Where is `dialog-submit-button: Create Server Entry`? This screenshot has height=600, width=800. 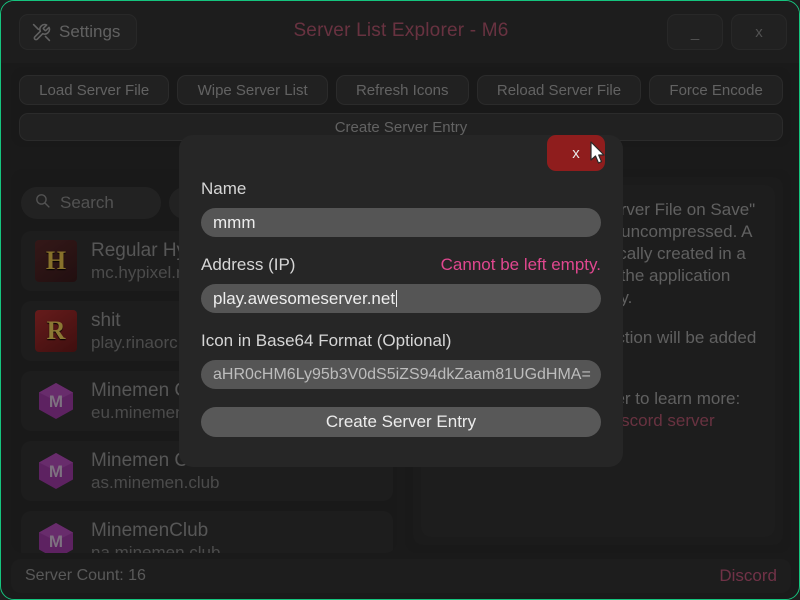
dialog-submit-button: Create Server Entry is located at coordinates (401, 422).